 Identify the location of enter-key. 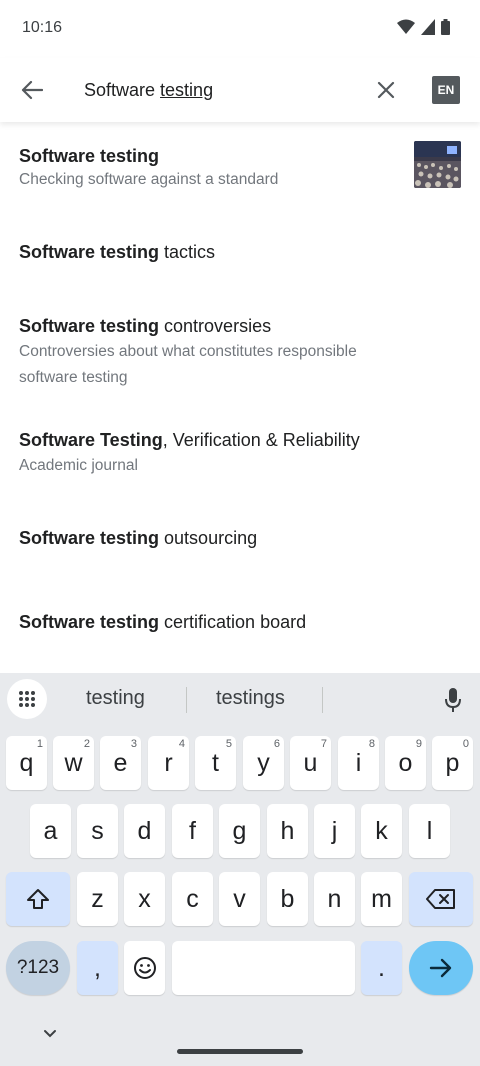
(441, 968).